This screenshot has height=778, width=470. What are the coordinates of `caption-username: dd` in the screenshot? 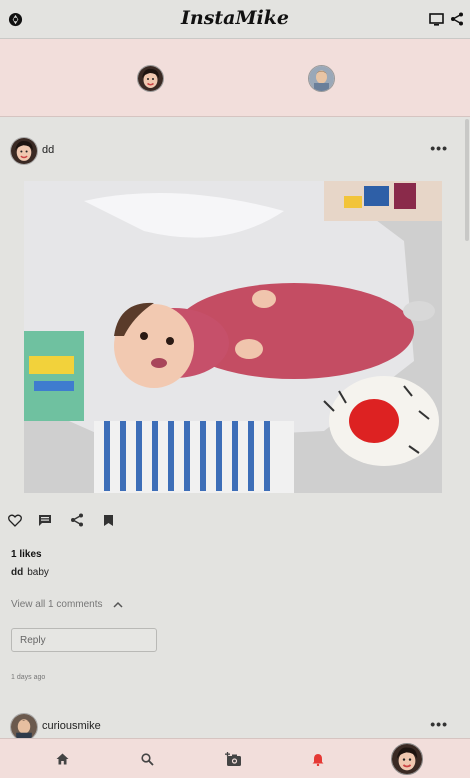 It's located at (17, 572).